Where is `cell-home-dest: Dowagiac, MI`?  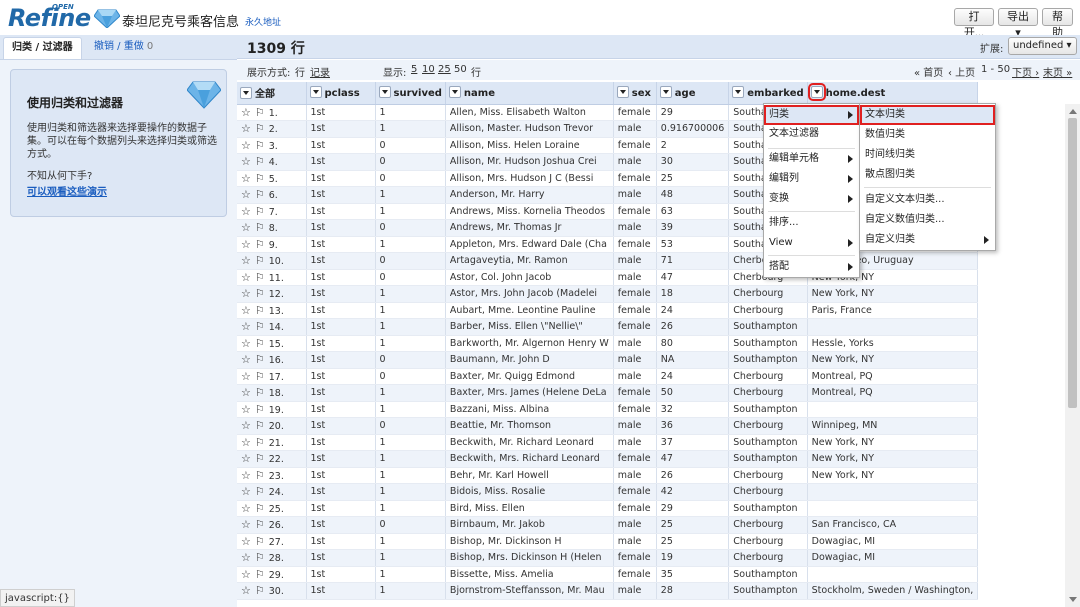
cell-home-dest: Dowagiac, MI is located at coordinates (893, 558).